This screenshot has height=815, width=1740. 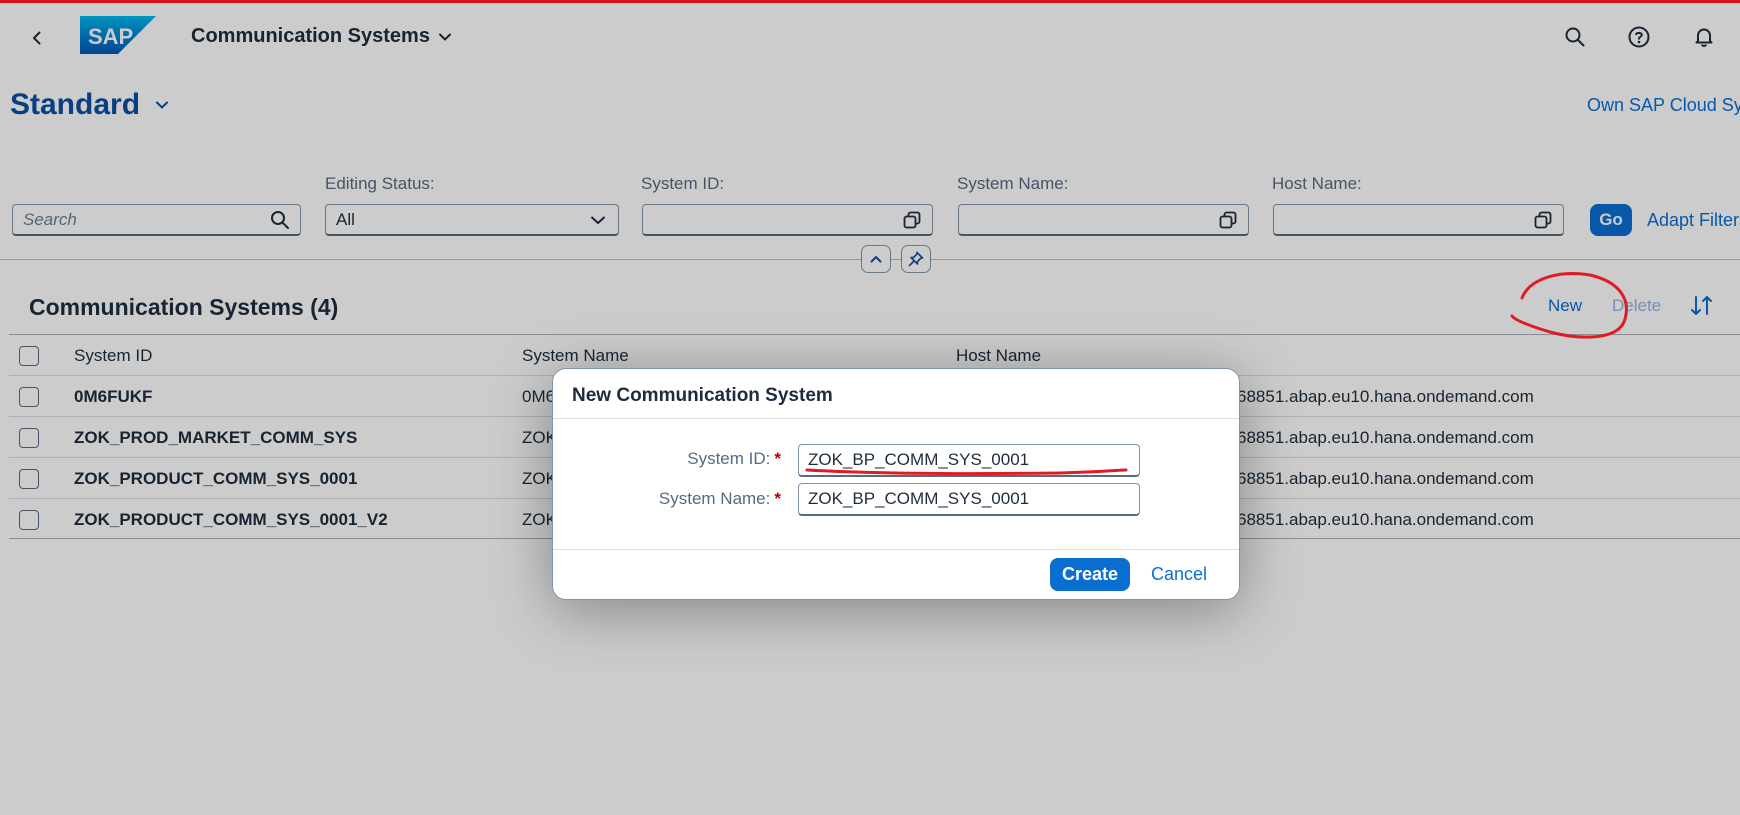 What do you see at coordinates (870, 1) in the screenshot?
I see `top-accent-line` at bounding box center [870, 1].